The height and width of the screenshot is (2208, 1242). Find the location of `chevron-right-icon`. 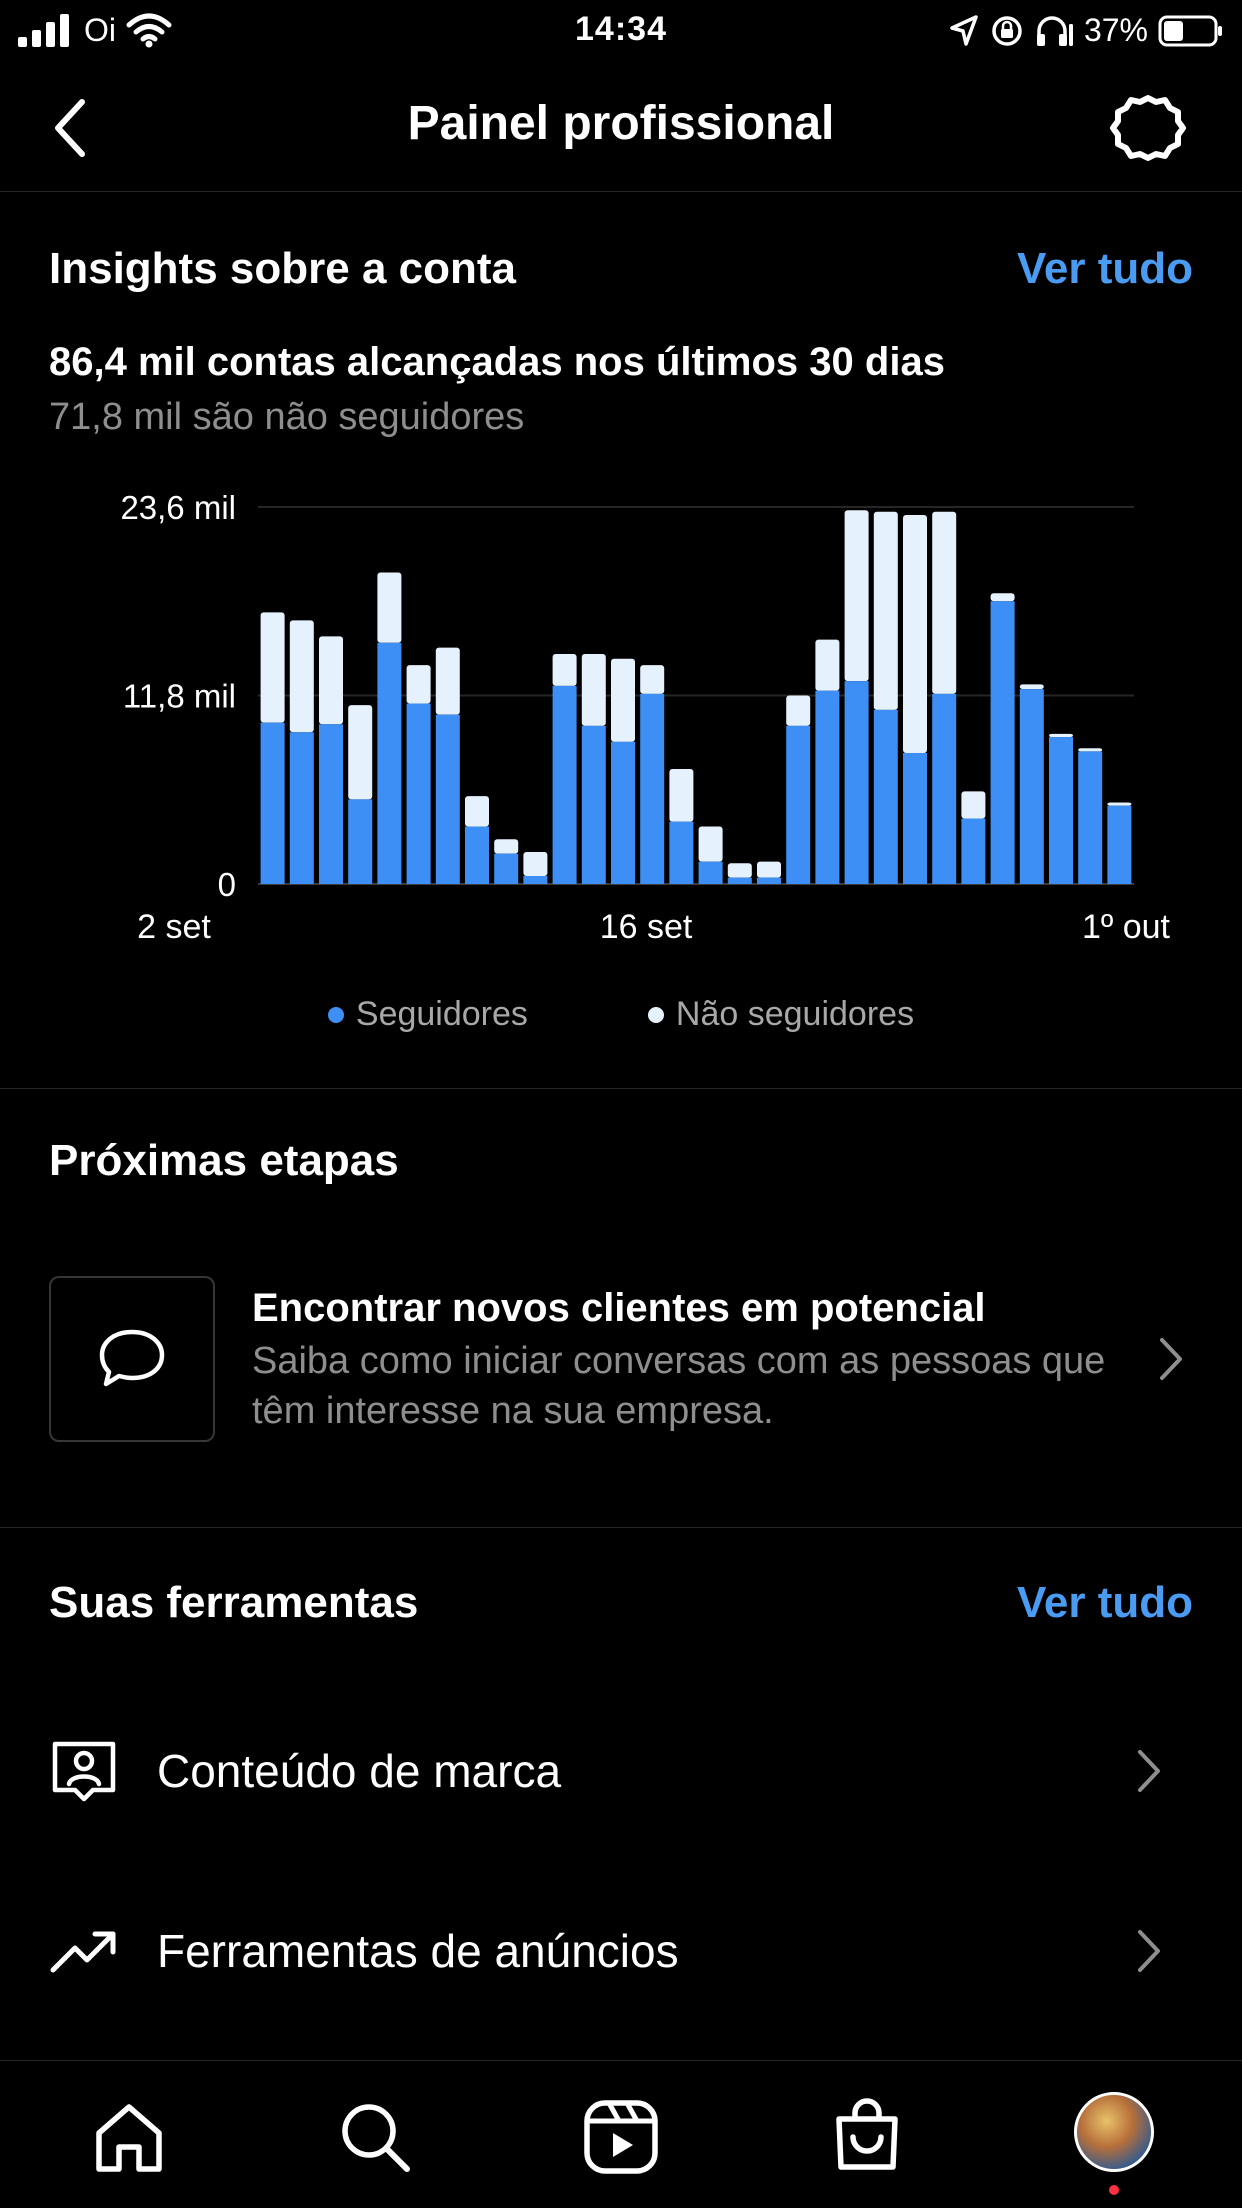

chevron-right-icon is located at coordinates (1149, 1771).